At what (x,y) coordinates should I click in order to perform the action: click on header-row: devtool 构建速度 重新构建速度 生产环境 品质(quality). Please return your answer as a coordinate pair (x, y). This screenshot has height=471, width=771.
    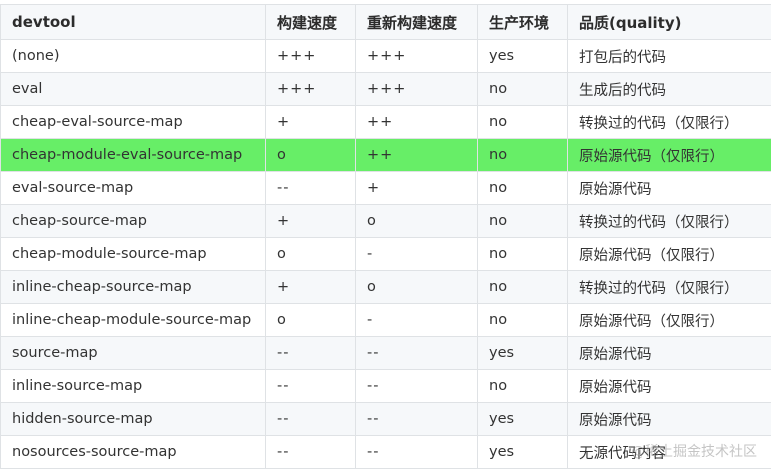
    Looking at the image, I should click on (385, 22).